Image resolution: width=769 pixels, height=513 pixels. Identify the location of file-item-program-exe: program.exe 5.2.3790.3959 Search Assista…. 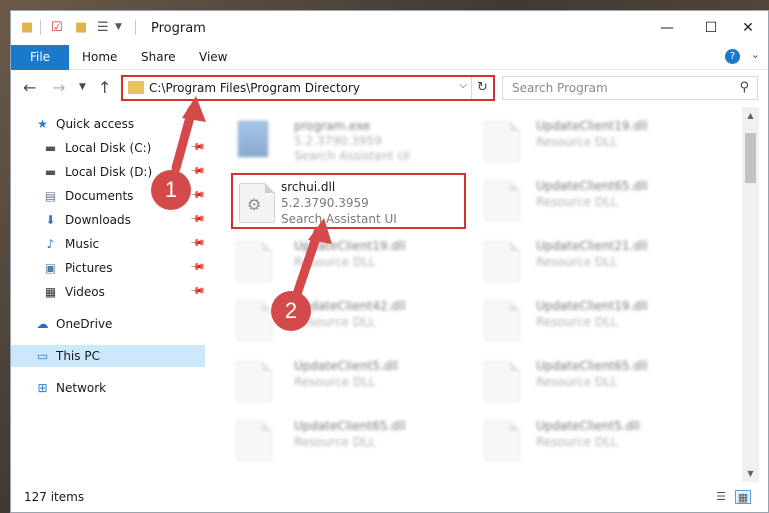
(347, 141).